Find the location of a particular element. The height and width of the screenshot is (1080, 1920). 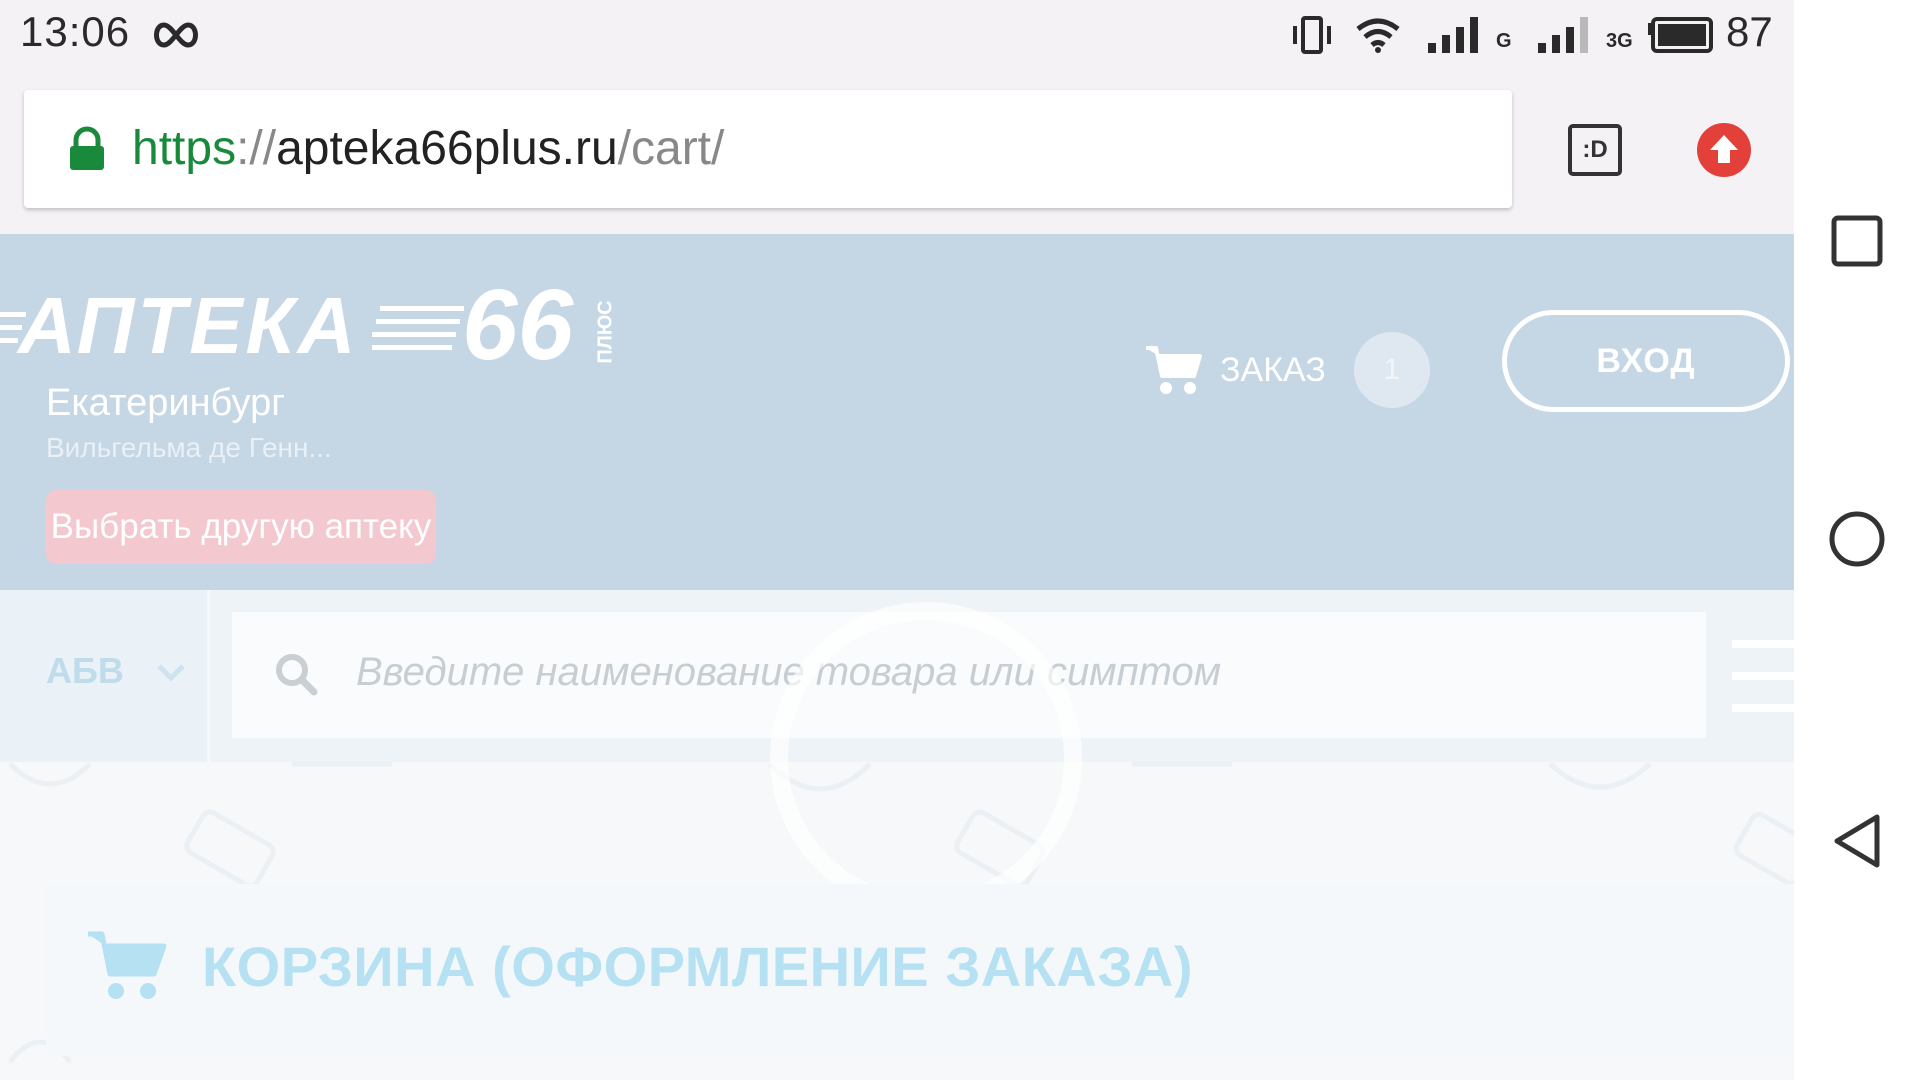

vibrate-icon is located at coordinates (1312, 35).